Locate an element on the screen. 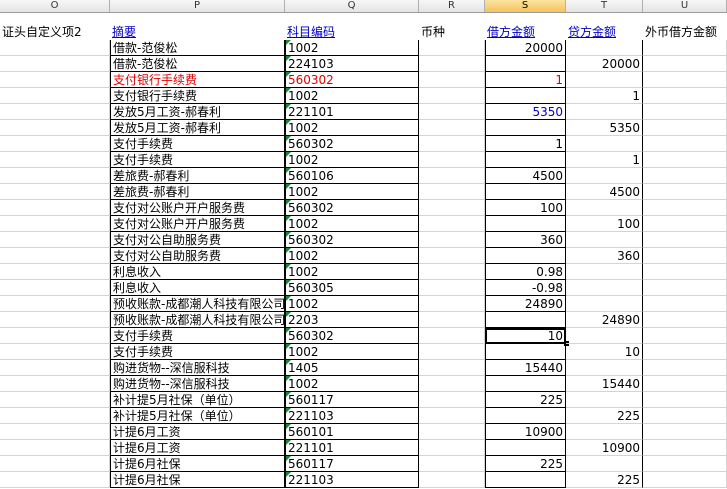  header-cell-credit: 贷方金额 is located at coordinates (604, 32).